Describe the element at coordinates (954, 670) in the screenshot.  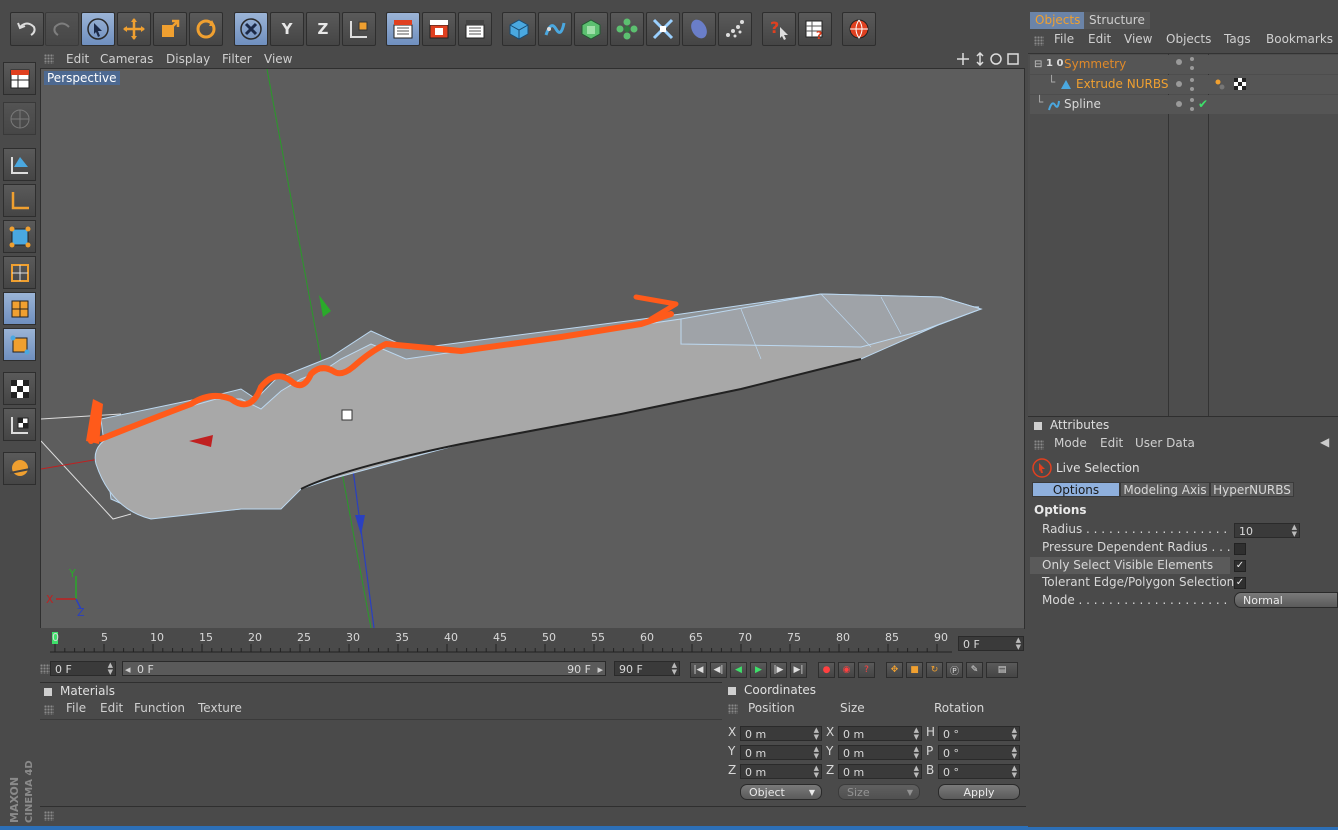
I see `key-parameter-button: Ⓟ` at that location.